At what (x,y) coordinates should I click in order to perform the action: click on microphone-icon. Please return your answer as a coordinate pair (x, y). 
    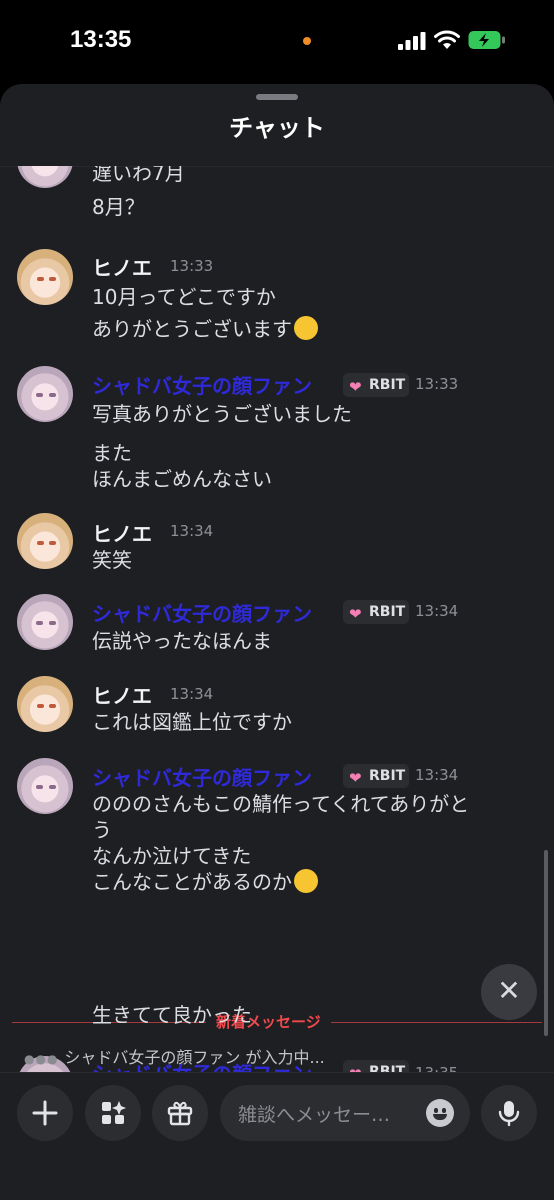
    Looking at the image, I should click on (509, 1114).